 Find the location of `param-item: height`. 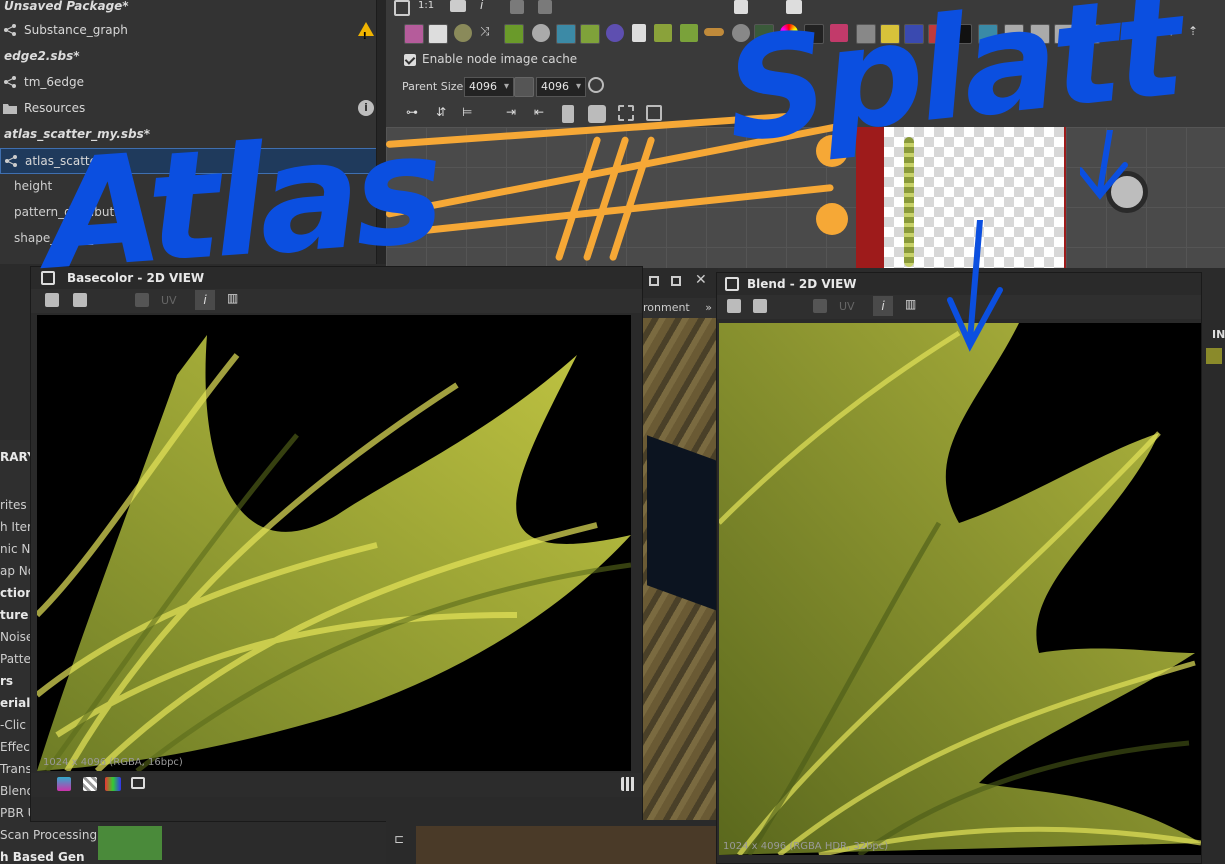

param-item: height is located at coordinates (193, 186).